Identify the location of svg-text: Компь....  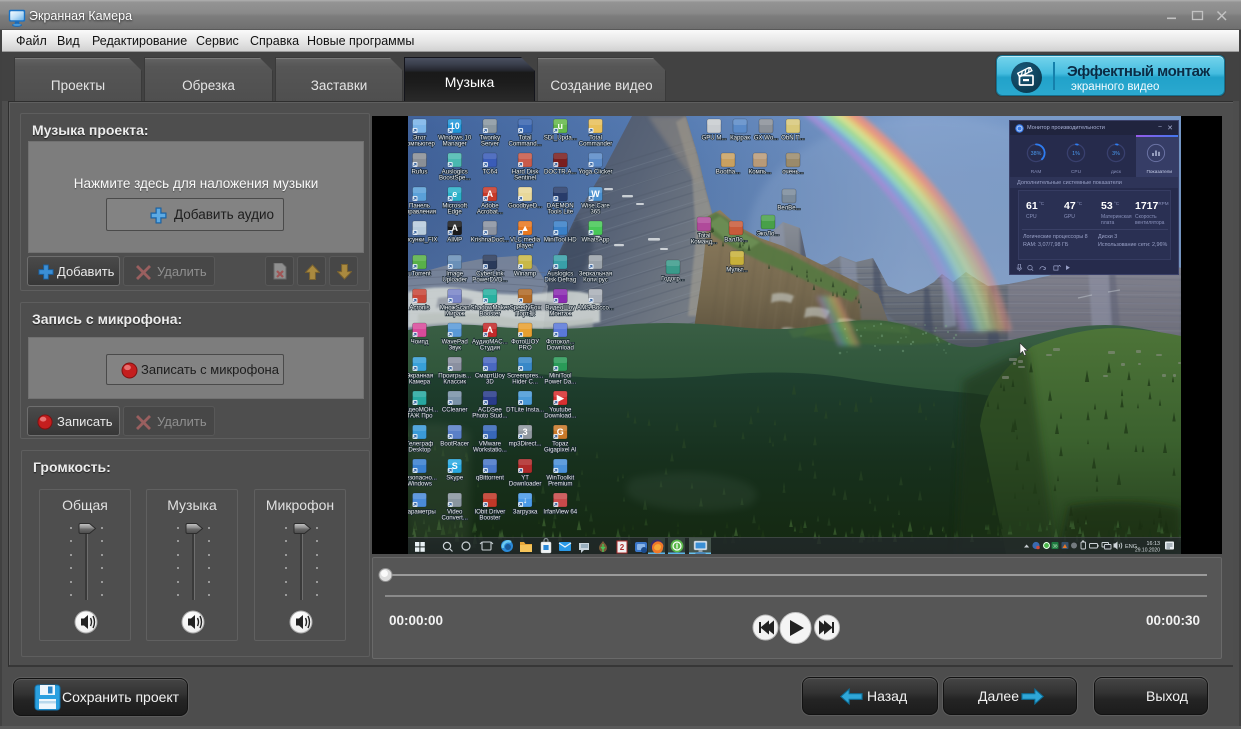
(760, 172).